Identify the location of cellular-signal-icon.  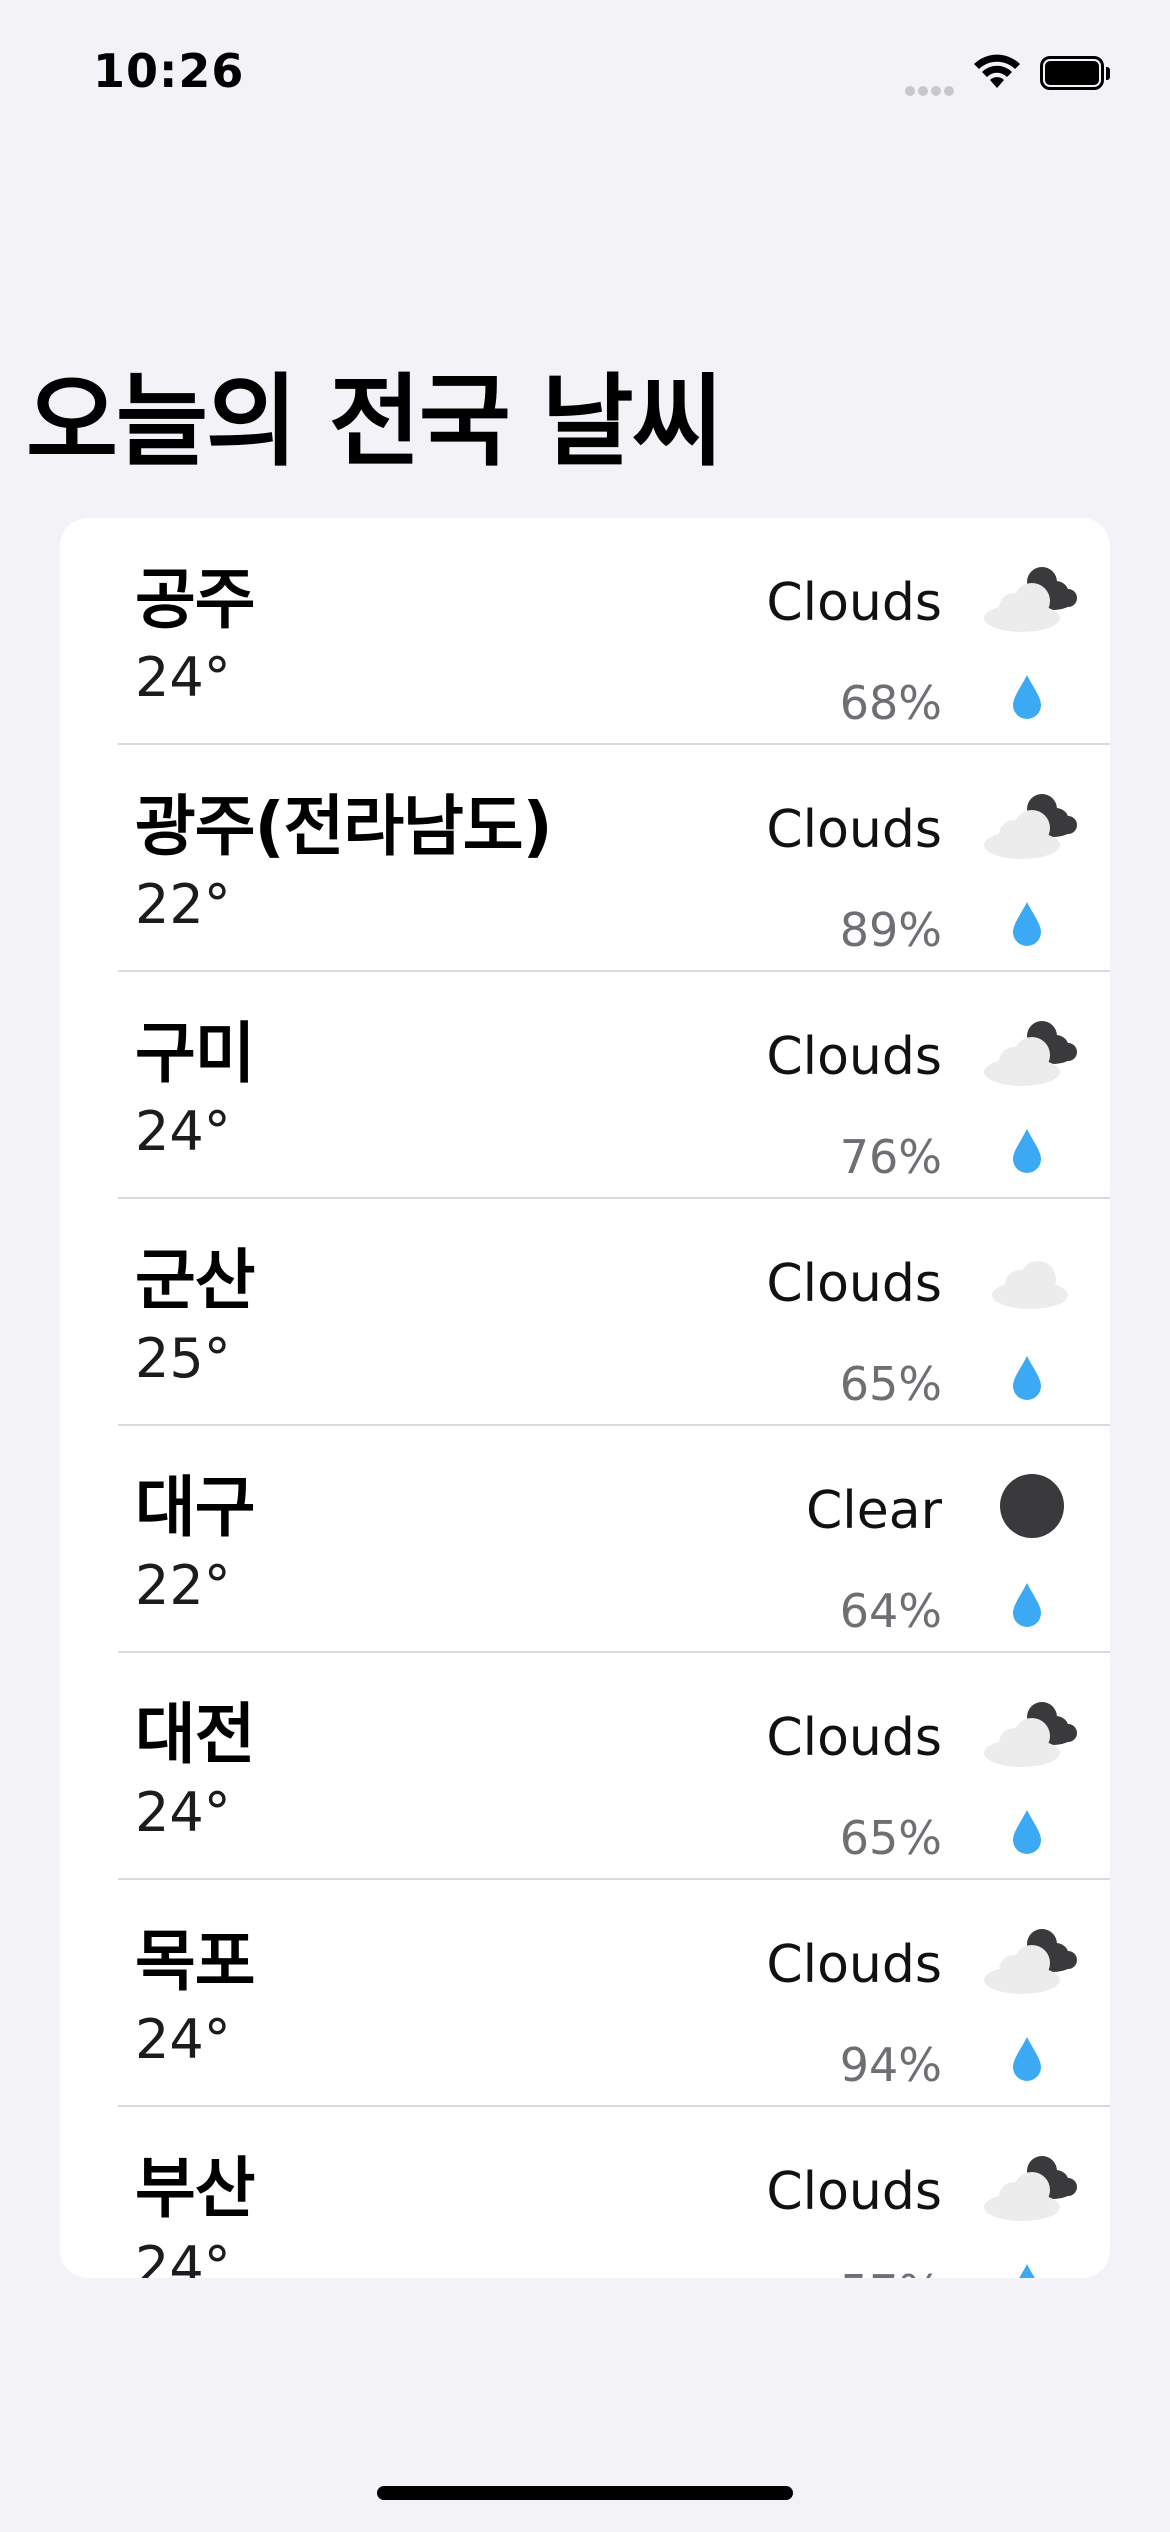
(931, 90).